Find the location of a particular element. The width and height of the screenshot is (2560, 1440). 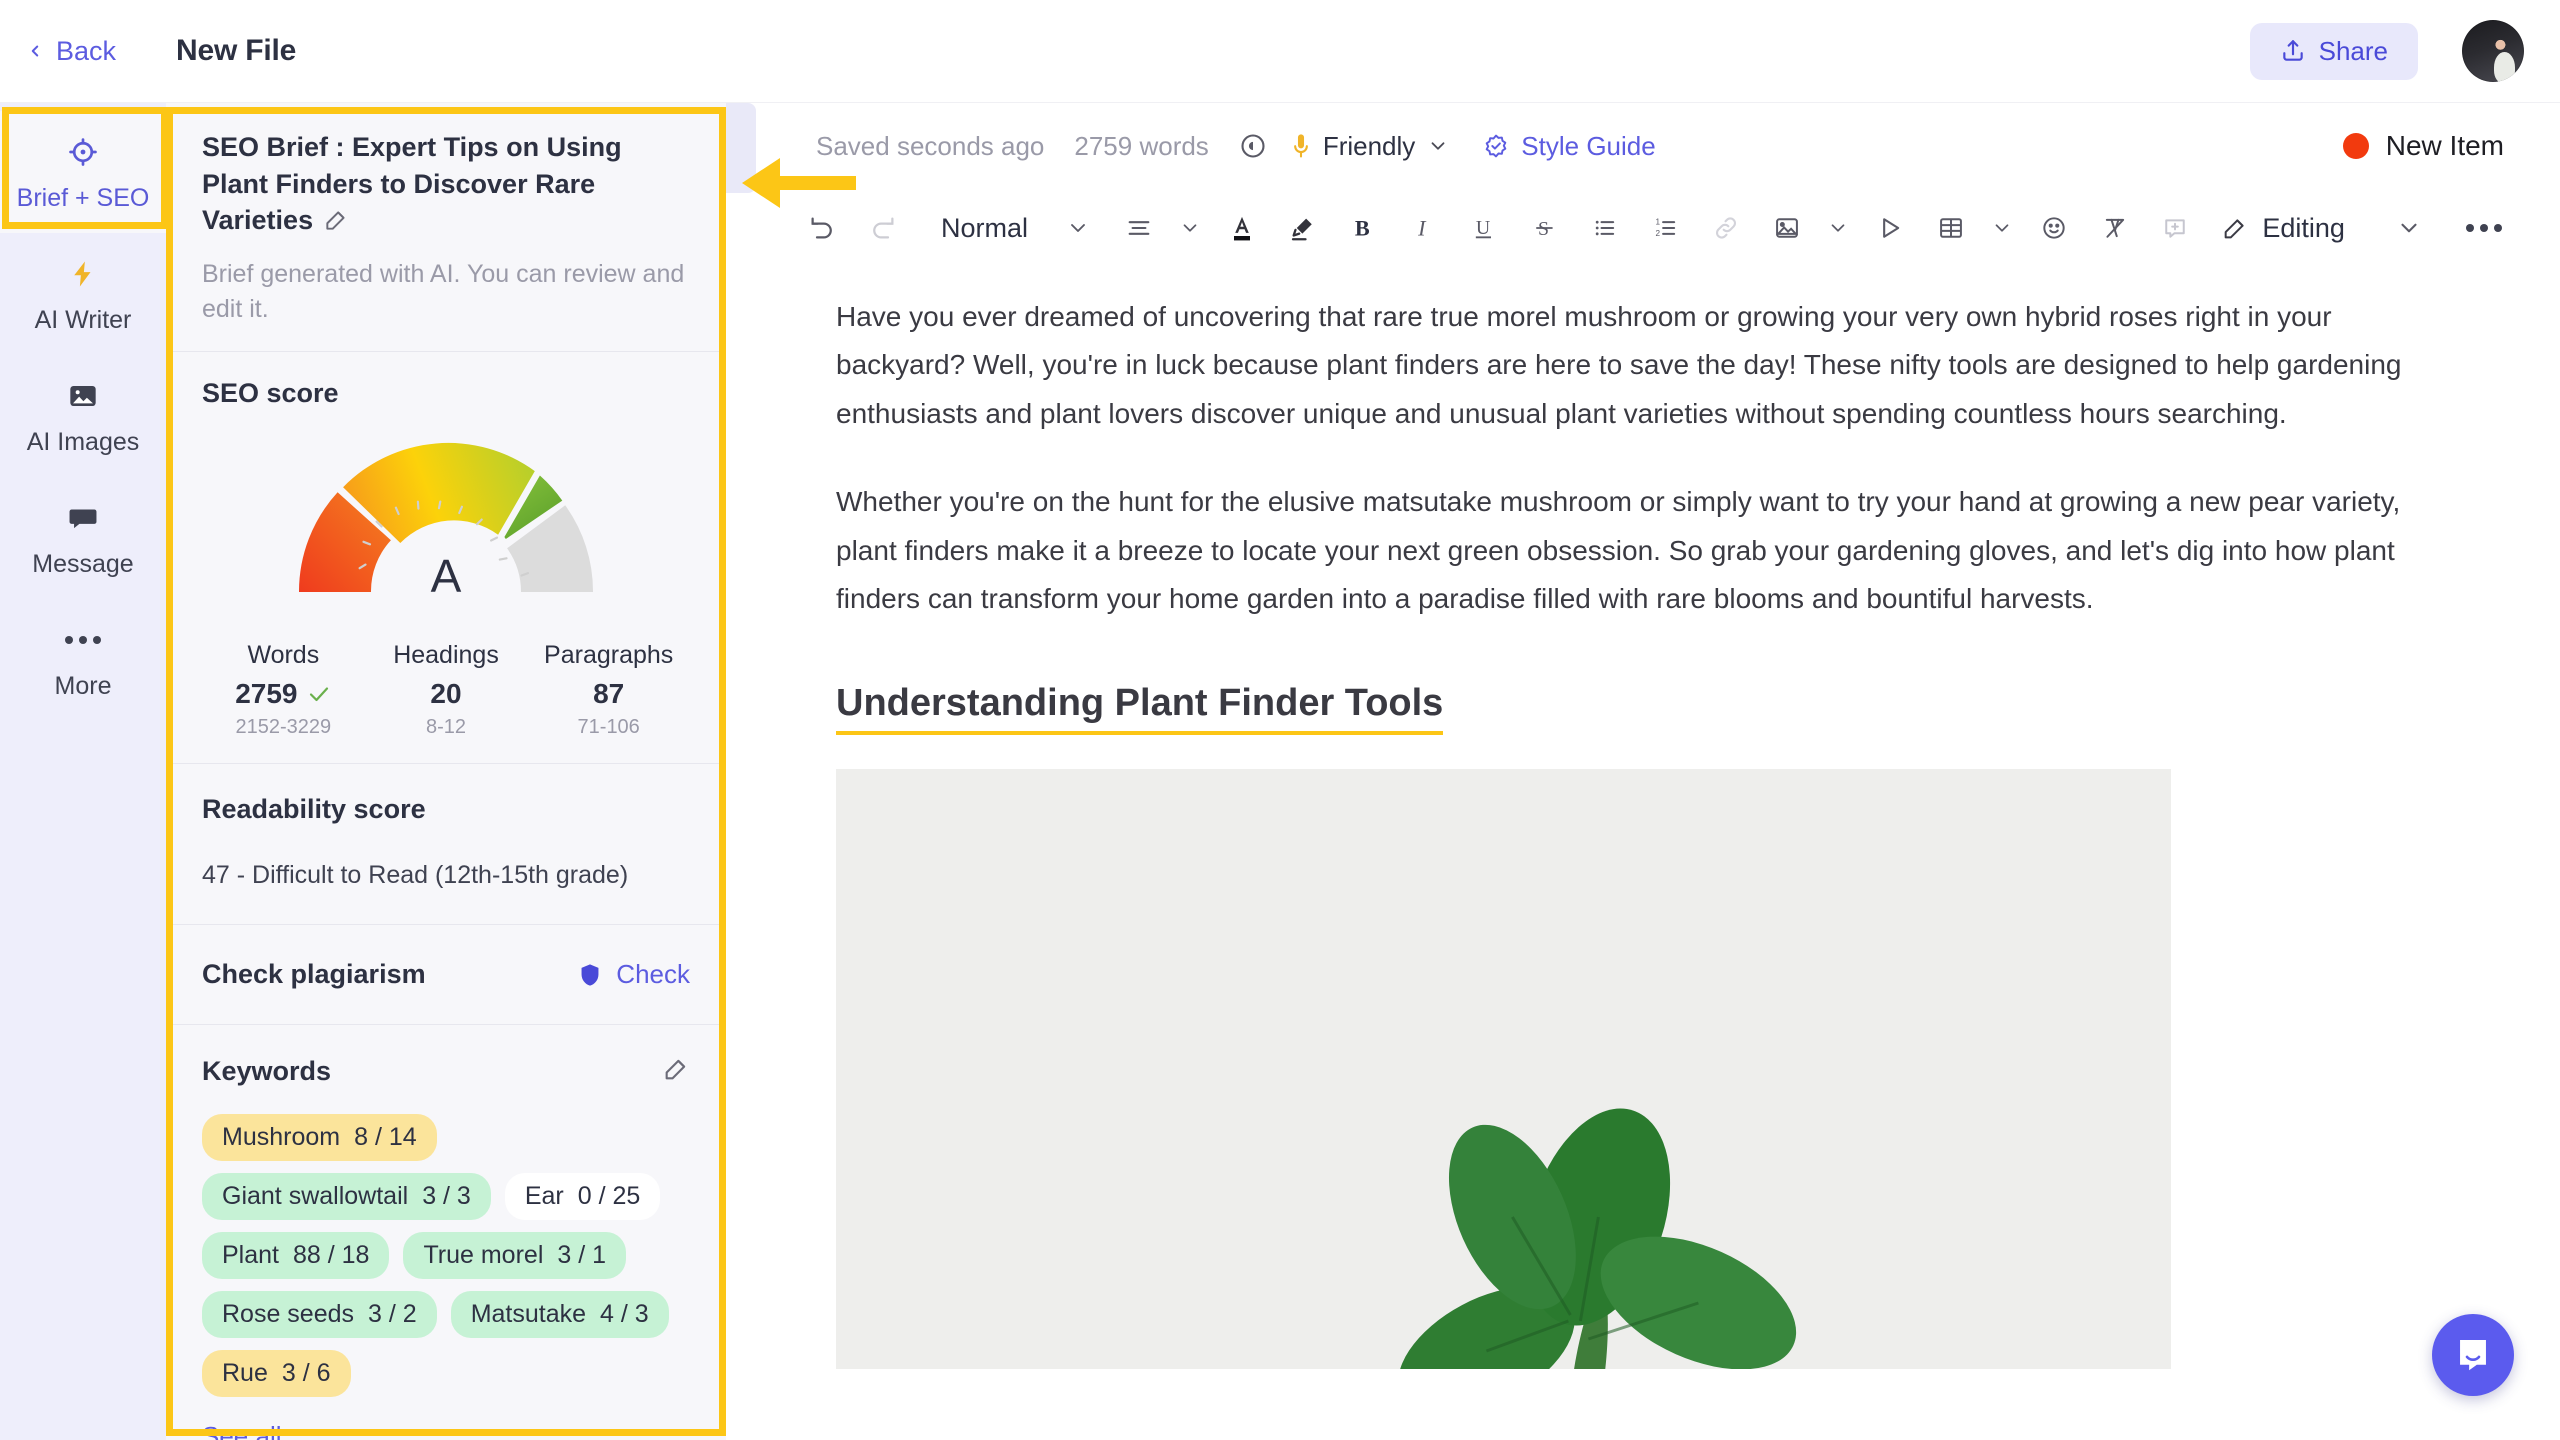

paragraph-style-chevron is located at coordinates (1078, 228).